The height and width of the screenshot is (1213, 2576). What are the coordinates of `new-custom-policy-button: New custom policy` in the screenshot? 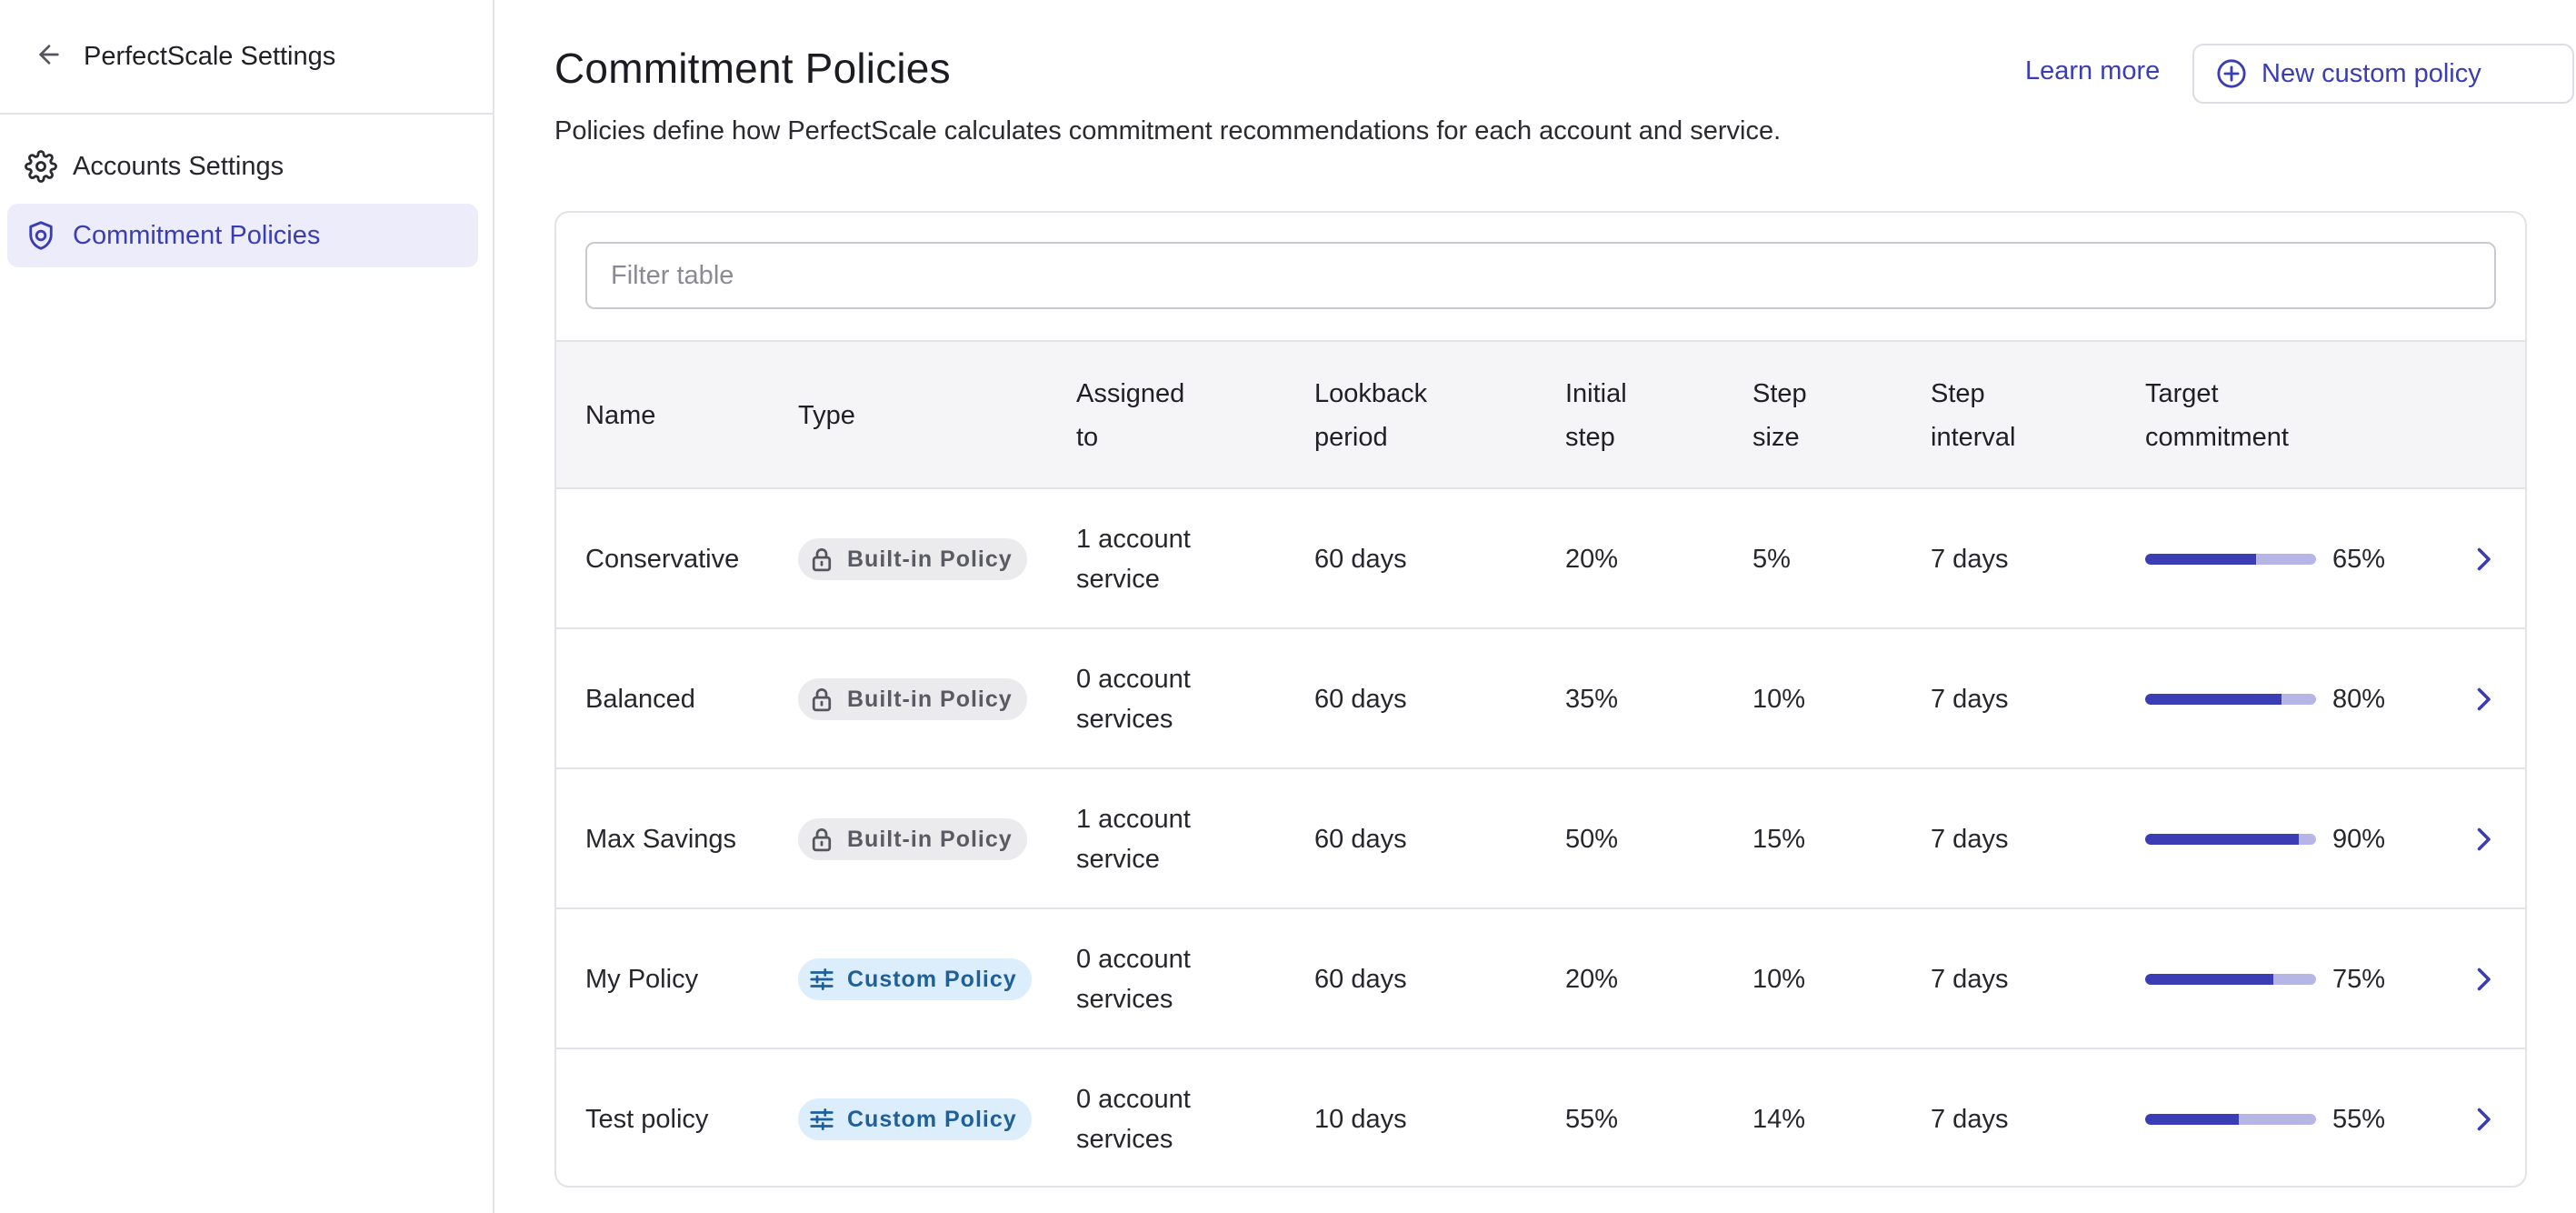 It's located at (2383, 74).